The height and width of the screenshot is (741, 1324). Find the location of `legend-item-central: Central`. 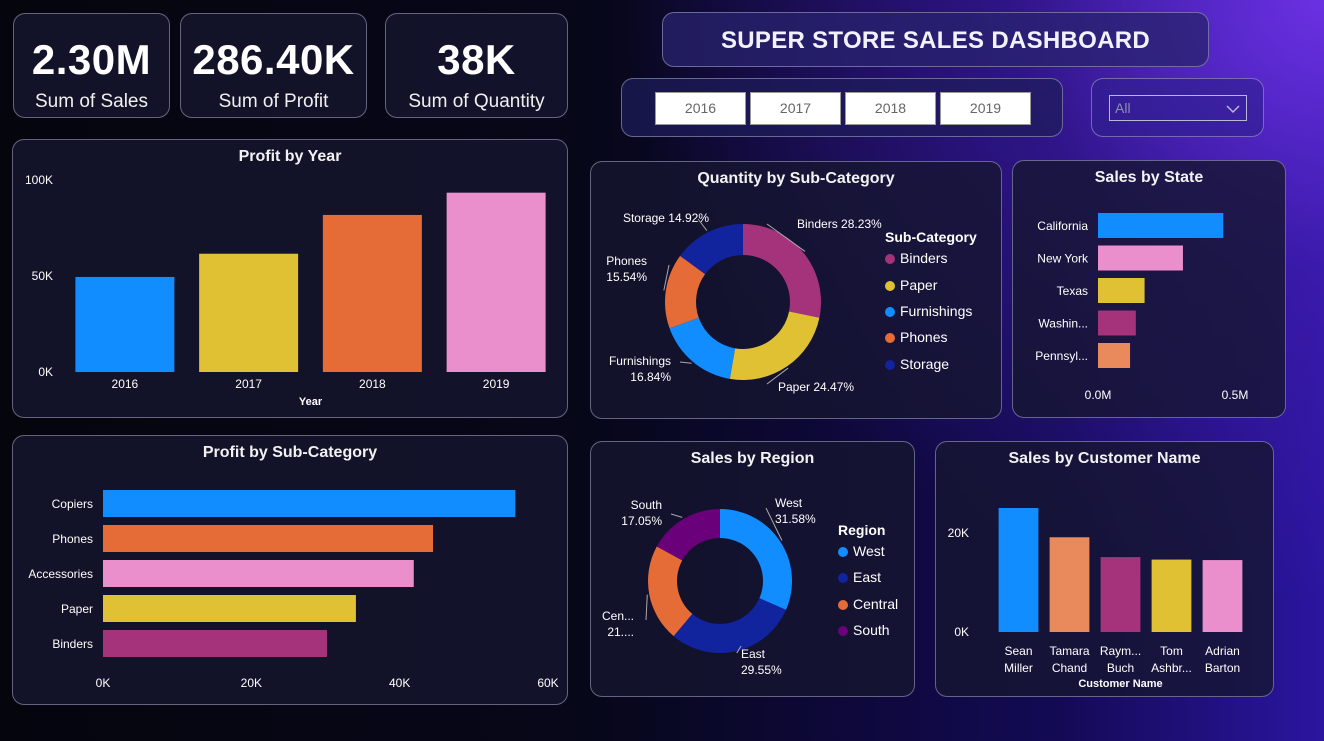

legend-item-central: Central is located at coordinates (868, 604).